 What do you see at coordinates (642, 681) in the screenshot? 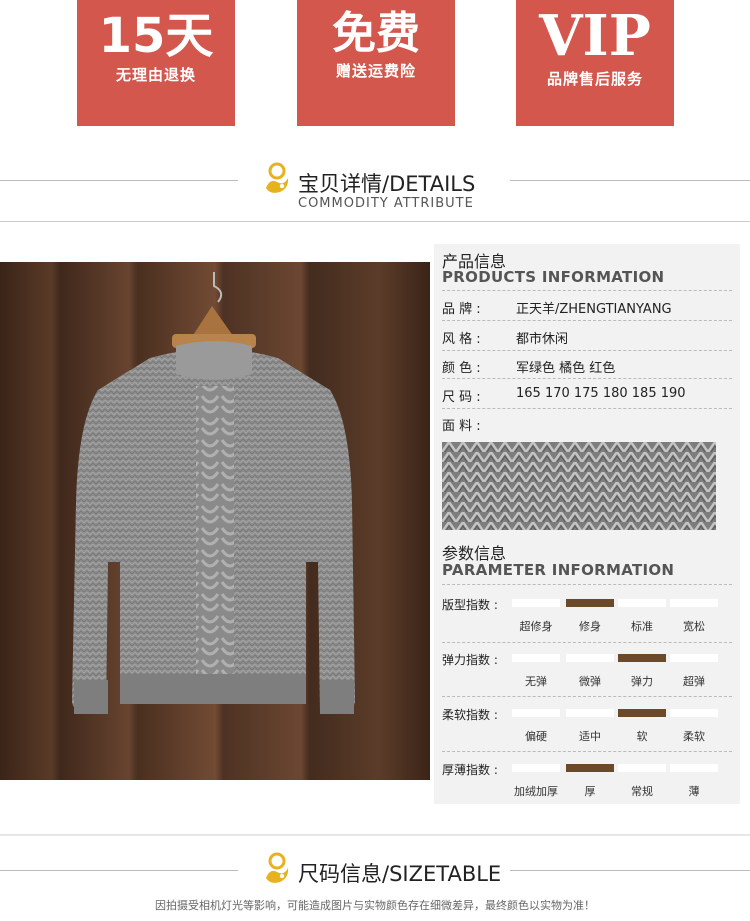
I see `param-elasticity-option: 弹力` at bounding box center [642, 681].